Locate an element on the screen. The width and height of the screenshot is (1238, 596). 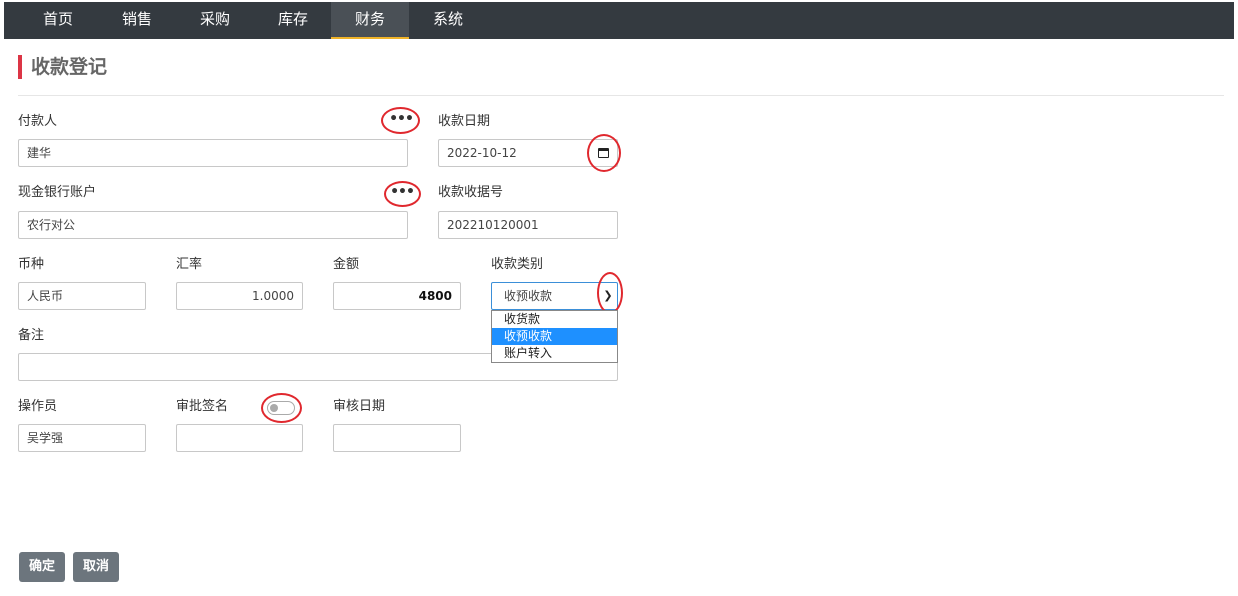
category-dropdown-list: 收货款 收预收款 账户转入 is located at coordinates (554, 336).